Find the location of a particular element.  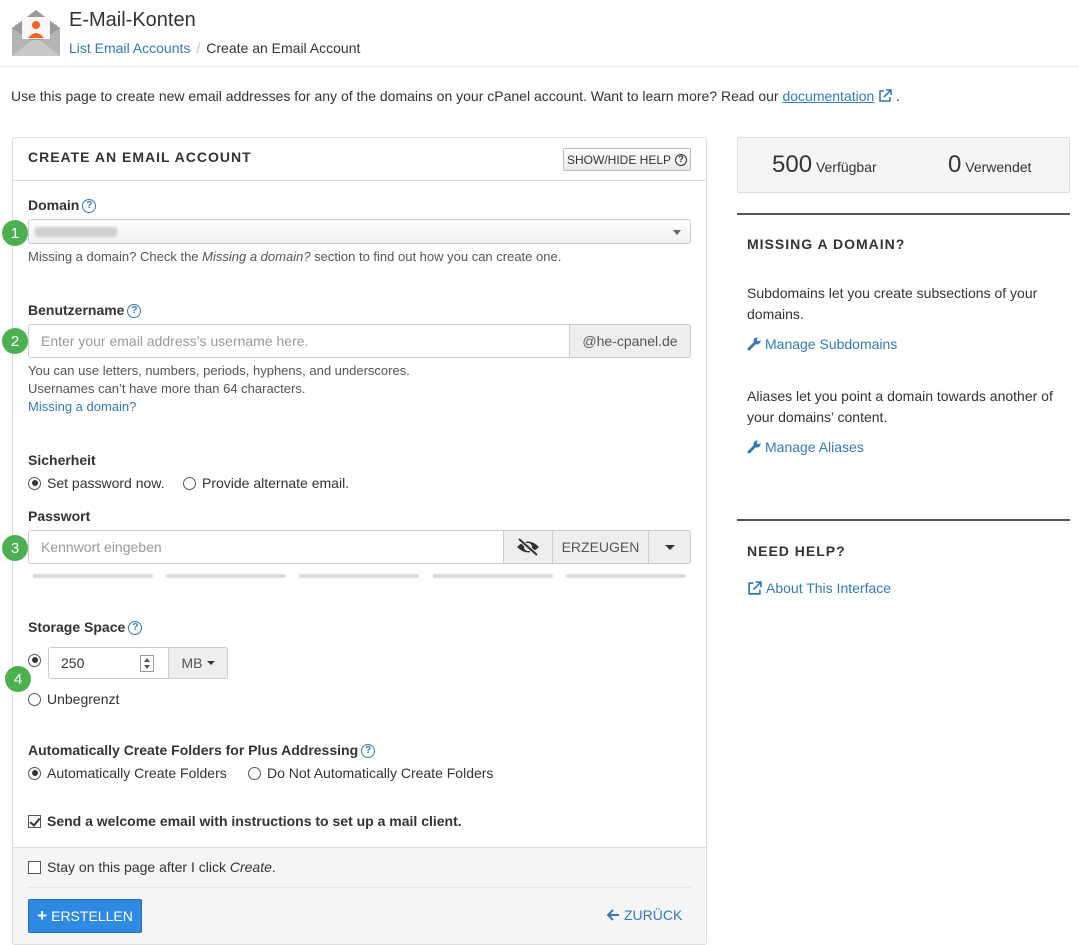

available-stat: 500 Verfügbar is located at coordinates (824, 165).